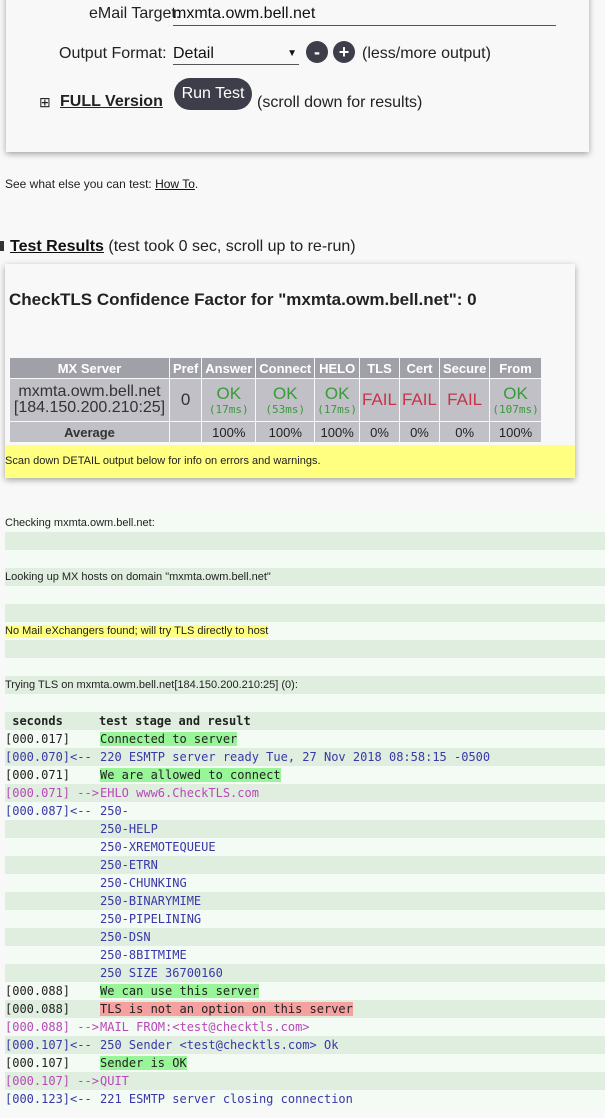 The image size is (605, 1118). What do you see at coordinates (175, 184) in the screenshot?
I see `howto-link: How To` at bounding box center [175, 184].